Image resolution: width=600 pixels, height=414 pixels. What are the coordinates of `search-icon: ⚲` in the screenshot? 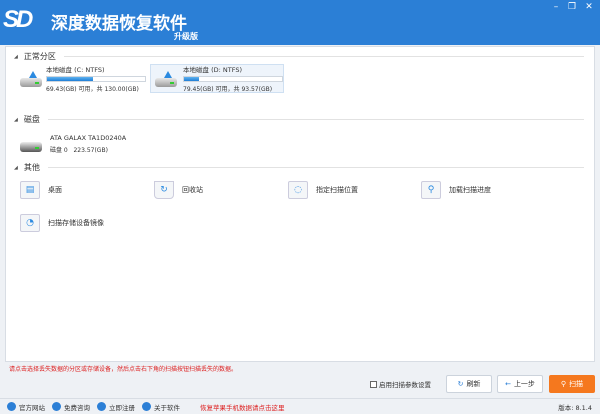 It's located at (563, 384).